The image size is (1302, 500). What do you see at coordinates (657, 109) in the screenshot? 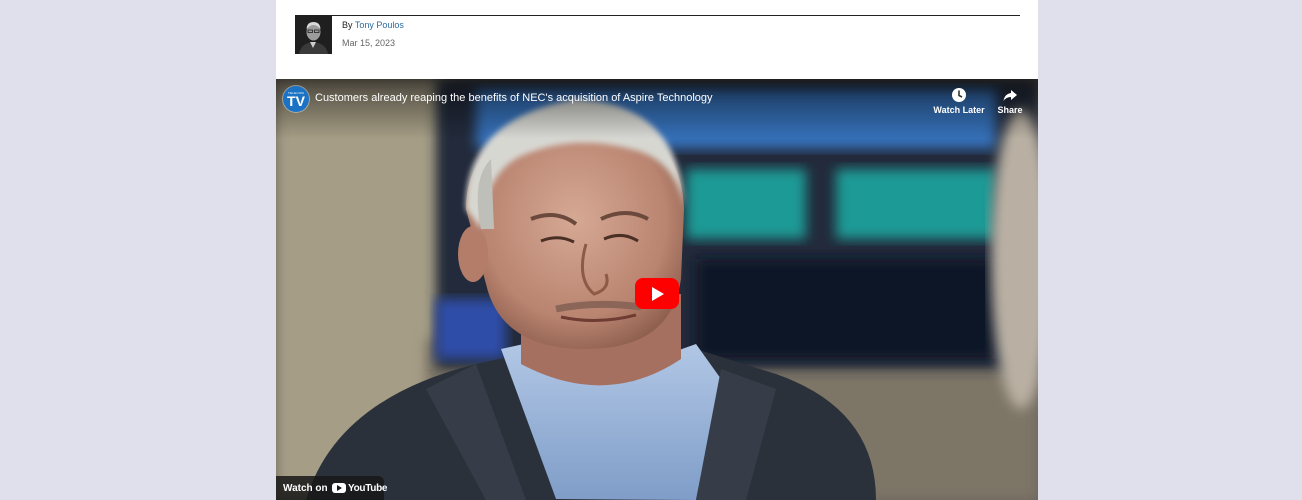
I see `video-top-bar` at bounding box center [657, 109].